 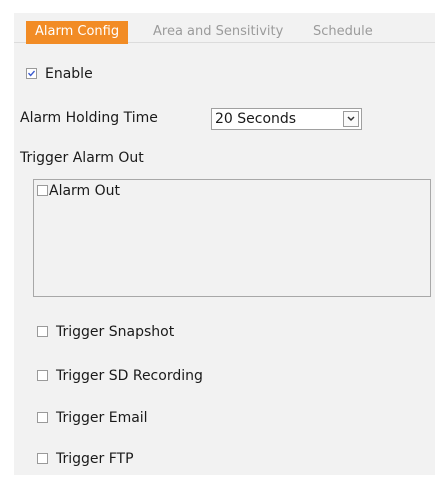 I want to click on trigger-ftp-label: Trigger FTP, so click(x=95, y=459).